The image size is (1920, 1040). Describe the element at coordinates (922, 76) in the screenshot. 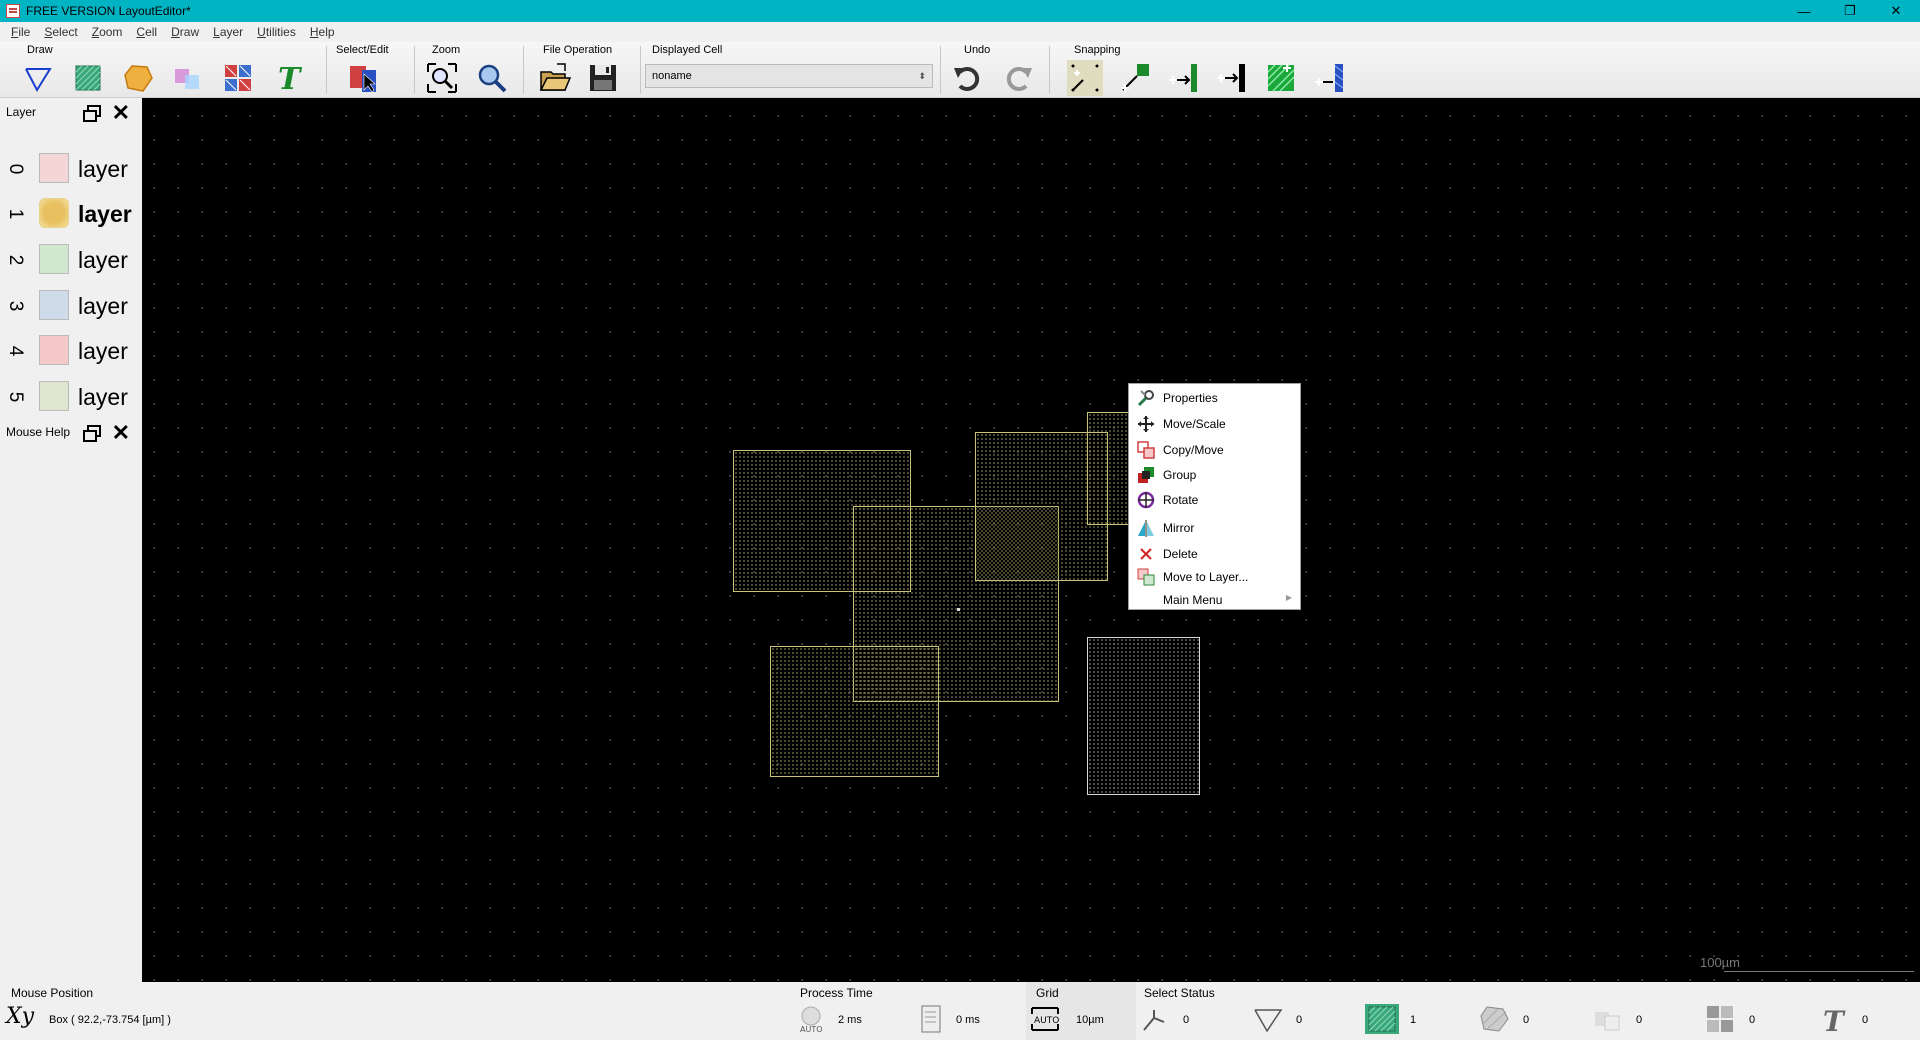

I see `chevron-down-icon: ⬍` at that location.